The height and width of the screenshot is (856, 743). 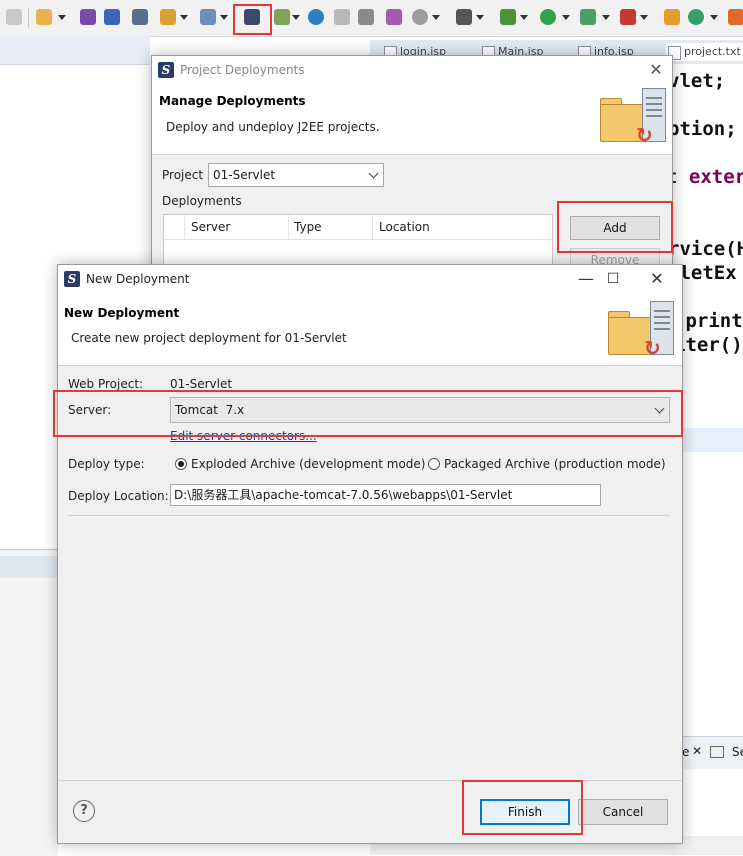 I want to click on column-header-server: Server, so click(x=210, y=227).